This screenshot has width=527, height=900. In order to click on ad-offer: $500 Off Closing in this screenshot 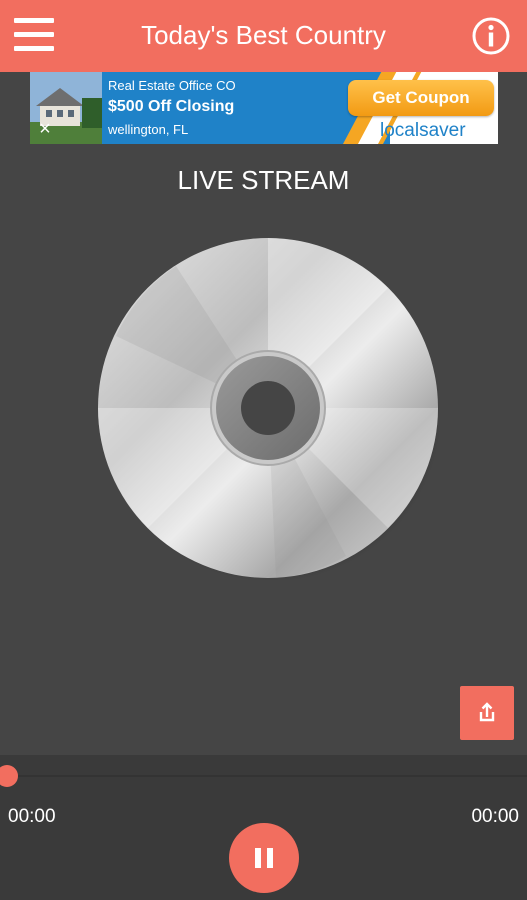, I will do `click(171, 106)`.